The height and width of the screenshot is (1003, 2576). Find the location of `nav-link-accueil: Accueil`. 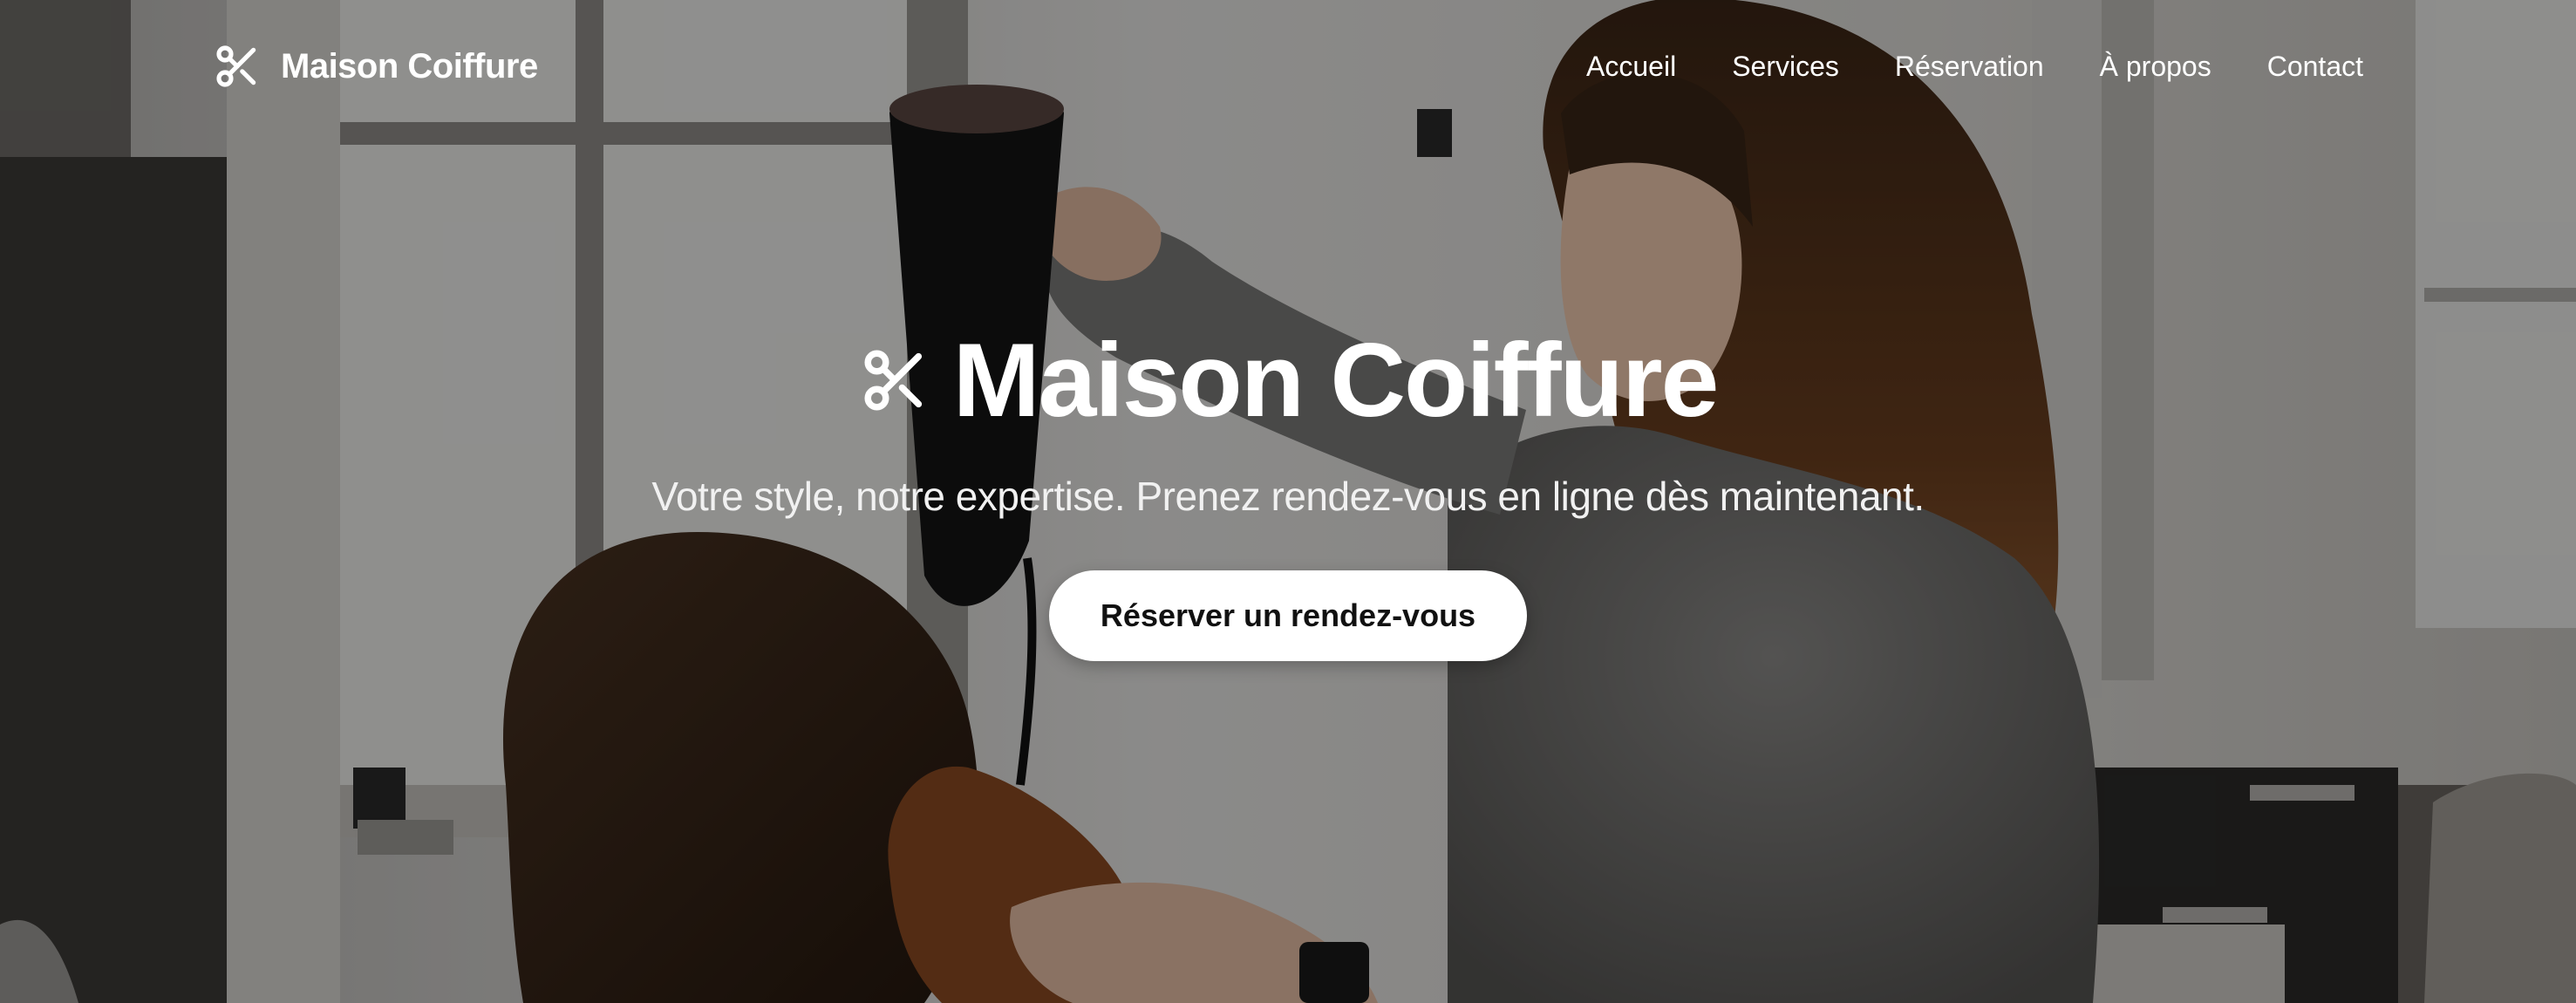

nav-link-accueil: Accueil is located at coordinates (1631, 67).